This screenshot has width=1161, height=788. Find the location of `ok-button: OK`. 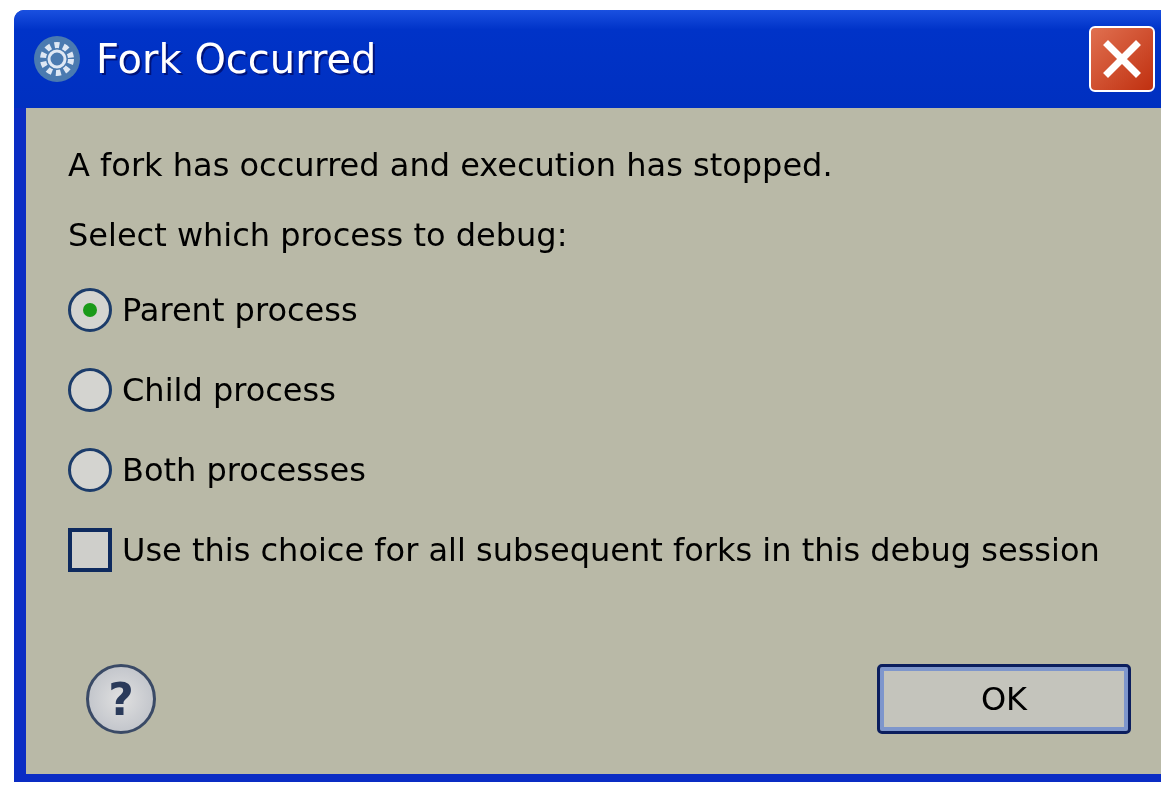

ok-button: OK is located at coordinates (1004, 699).